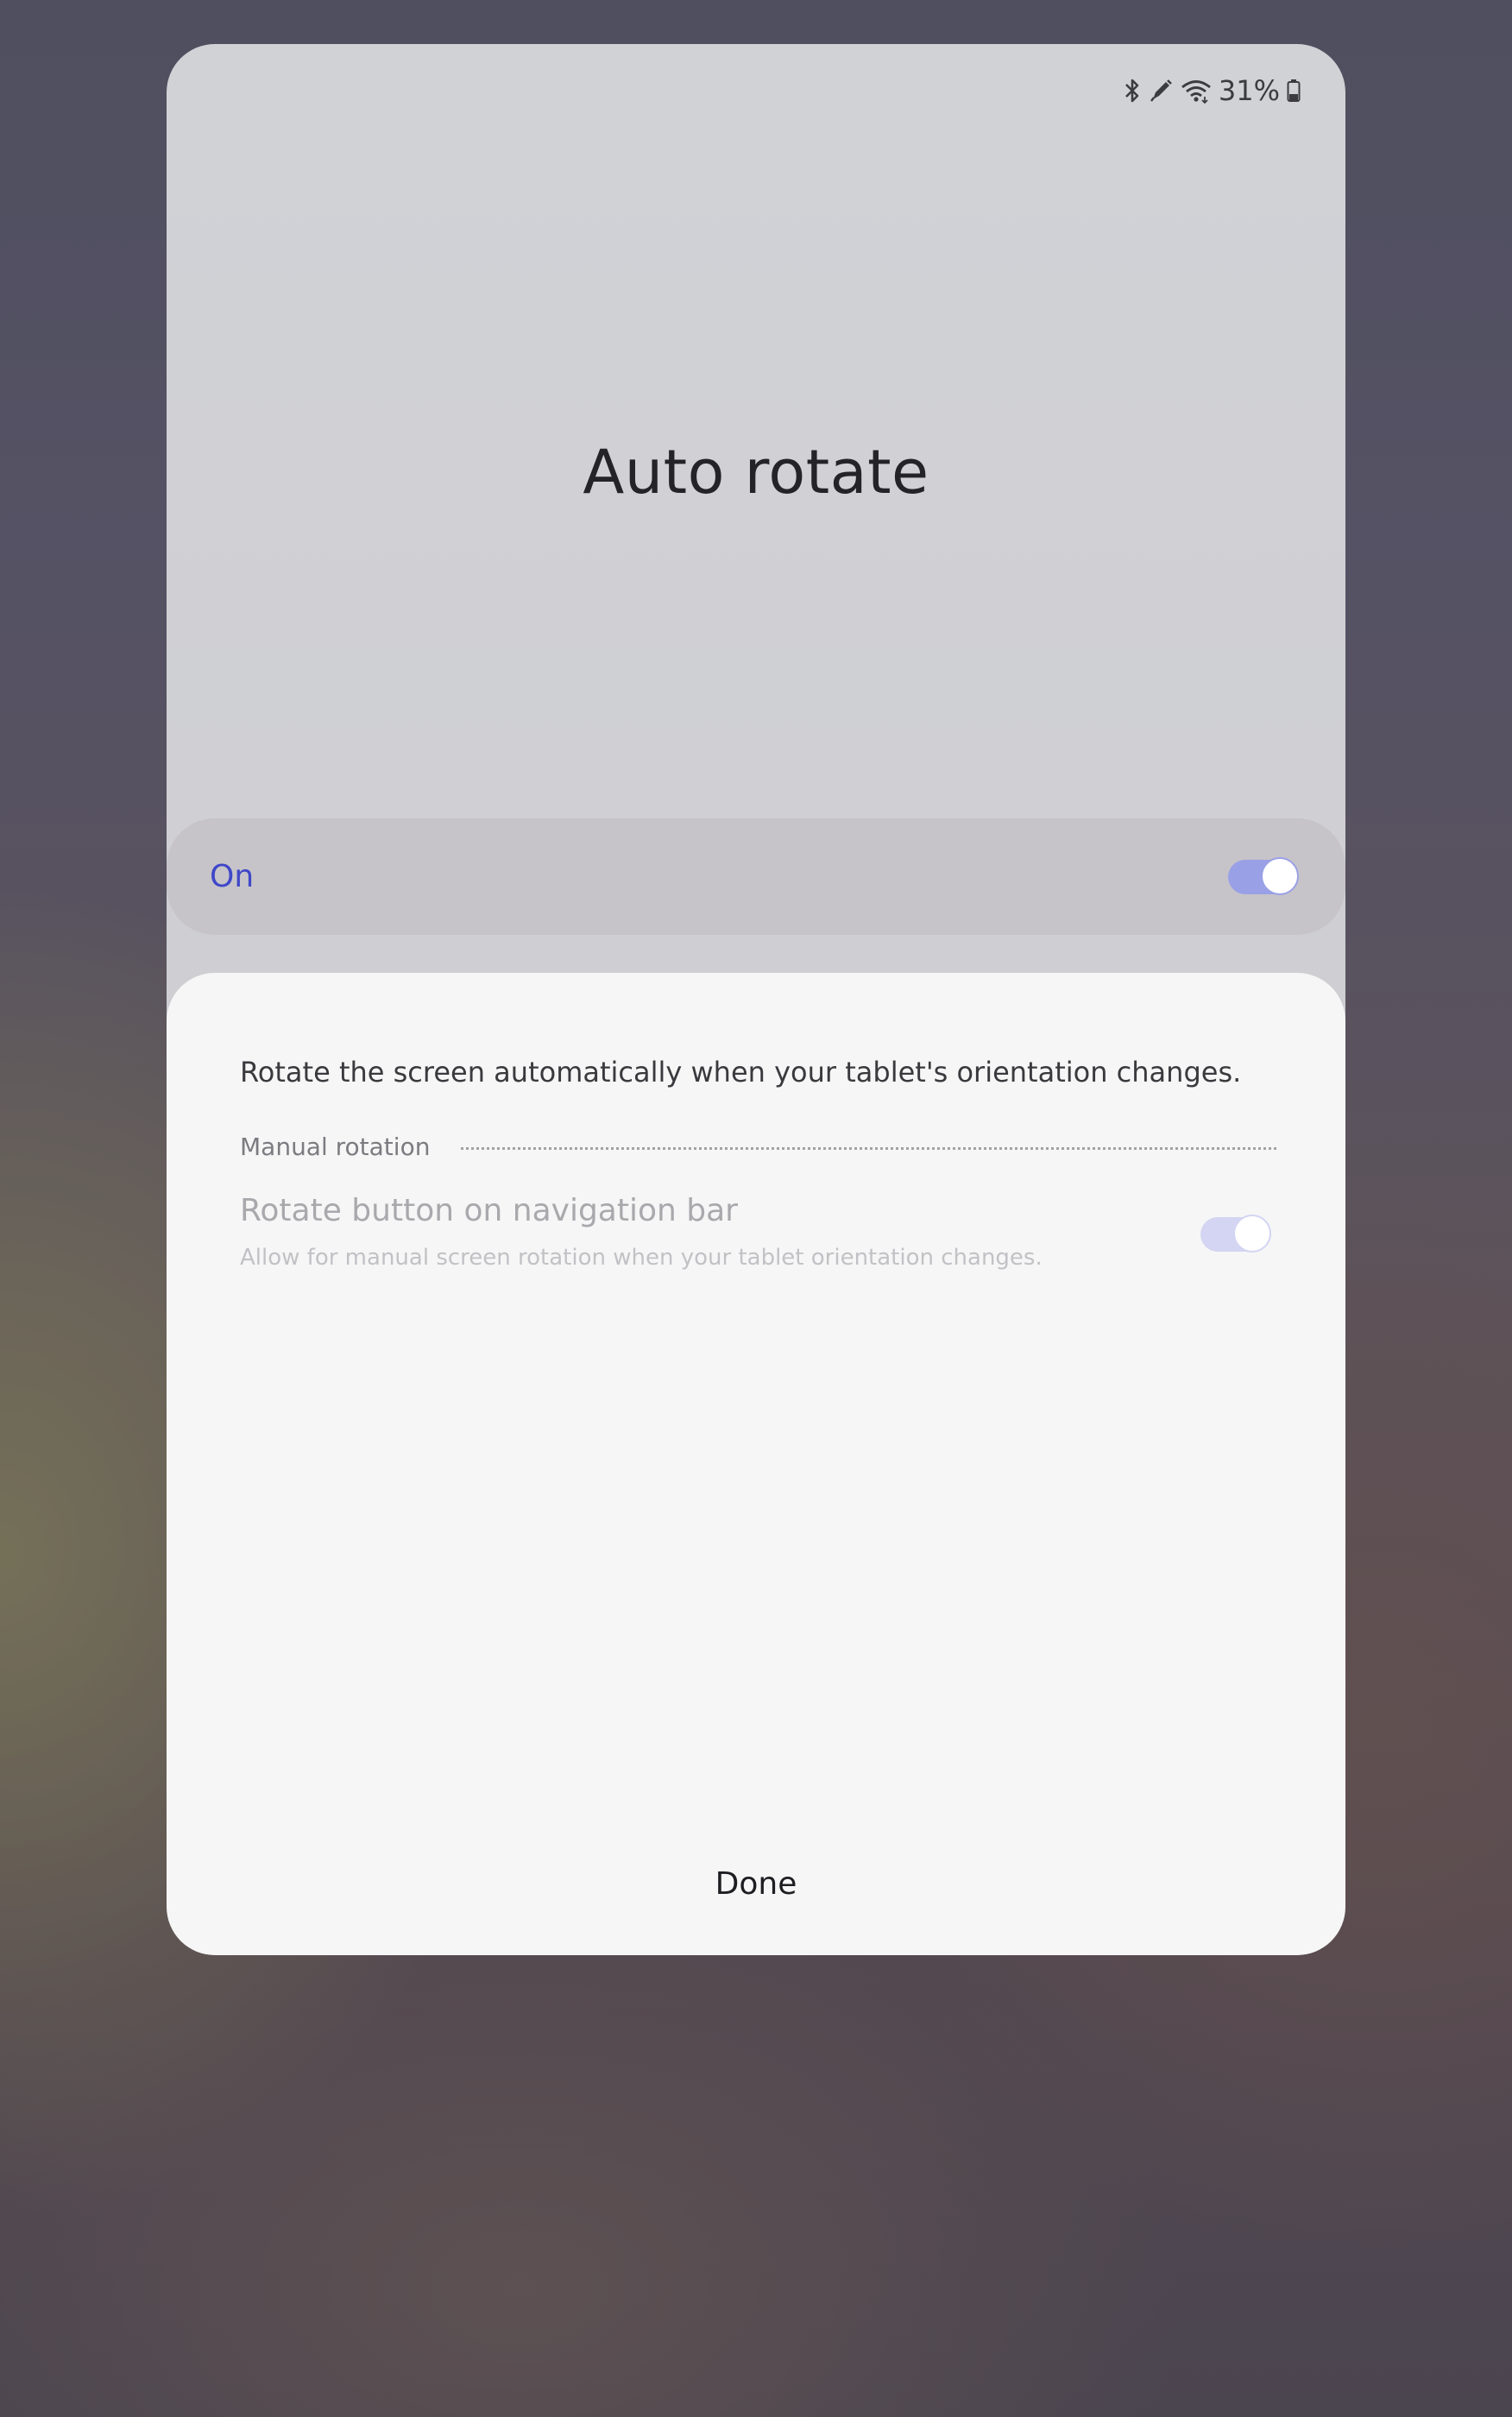 Image resolution: width=1512 pixels, height=2417 pixels. What do you see at coordinates (756, 472) in the screenshot?
I see `page-title: Auto rotate` at bounding box center [756, 472].